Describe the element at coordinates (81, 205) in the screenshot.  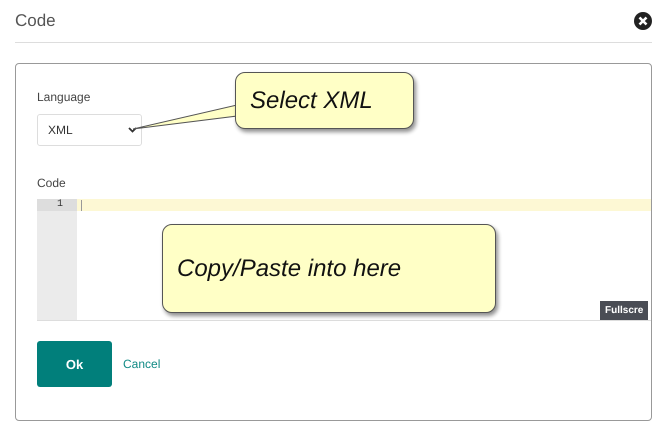
I see `text-cursor` at that location.